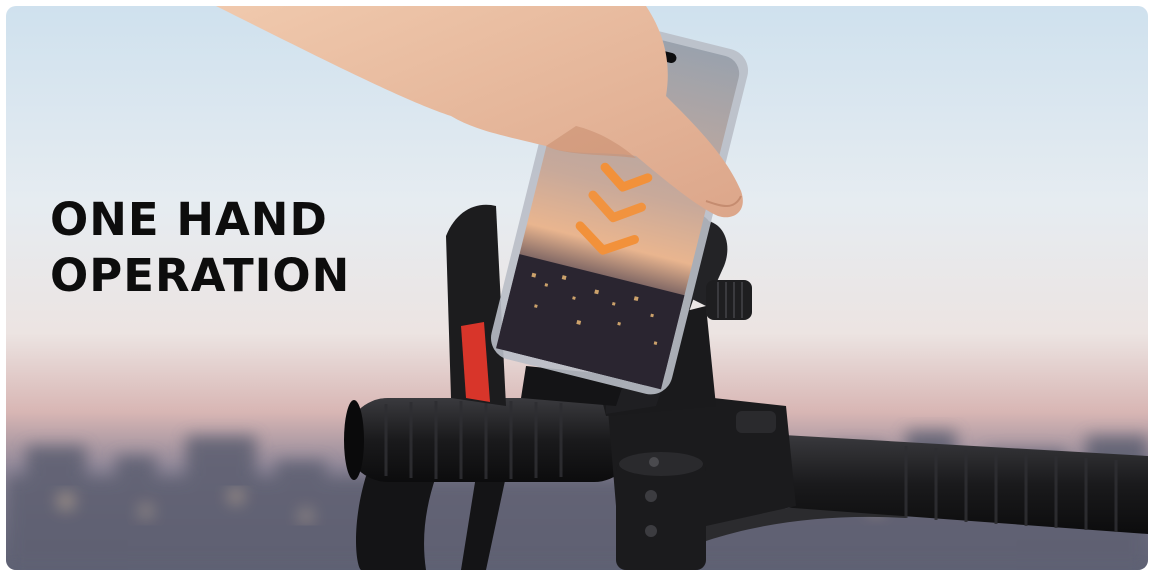 Image resolution: width=1154 pixels, height=576 pixels. I want to click on headline-line-2: OPERATION, so click(200, 275).